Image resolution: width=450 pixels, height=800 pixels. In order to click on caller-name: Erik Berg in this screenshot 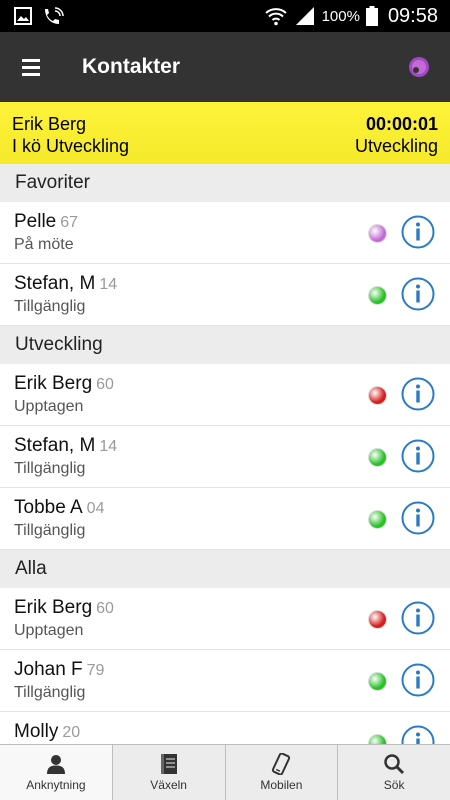, I will do `click(49, 124)`.